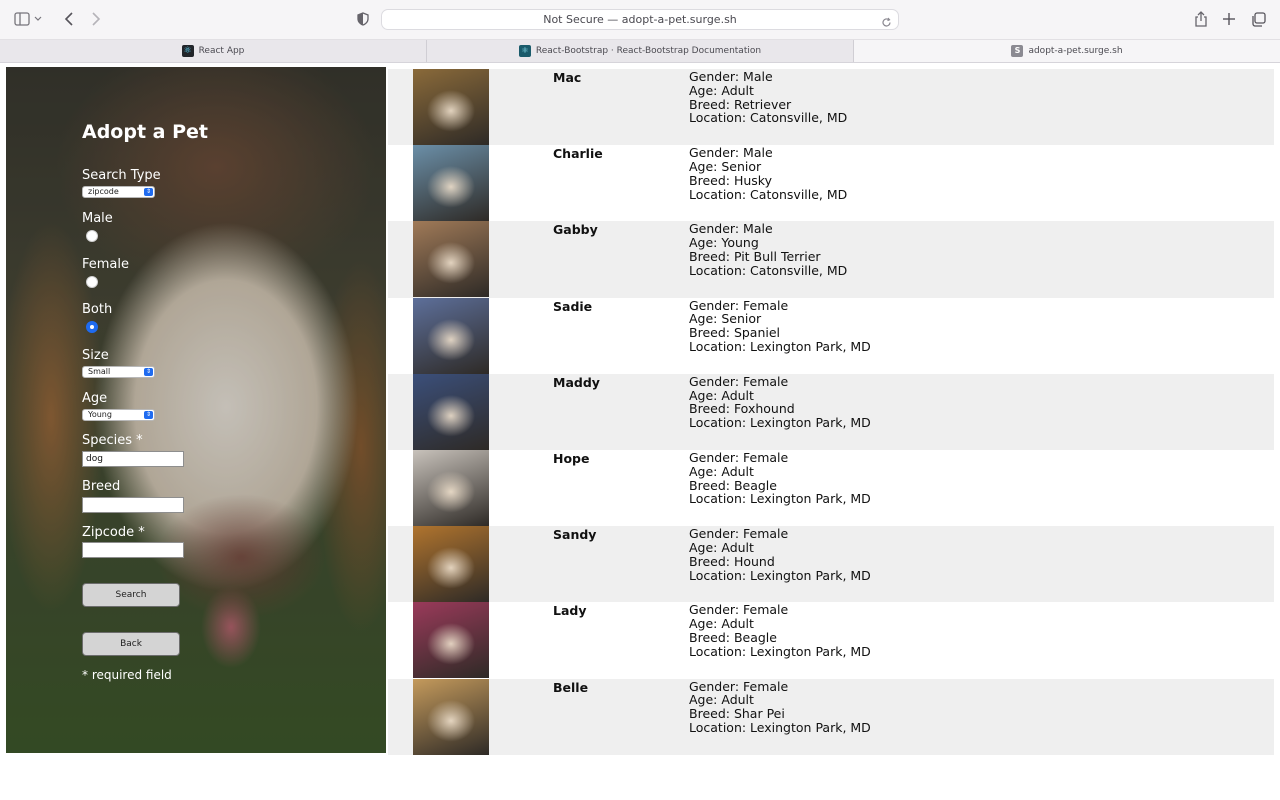 The width and height of the screenshot is (1280, 800). I want to click on both-radio, so click(92, 327).